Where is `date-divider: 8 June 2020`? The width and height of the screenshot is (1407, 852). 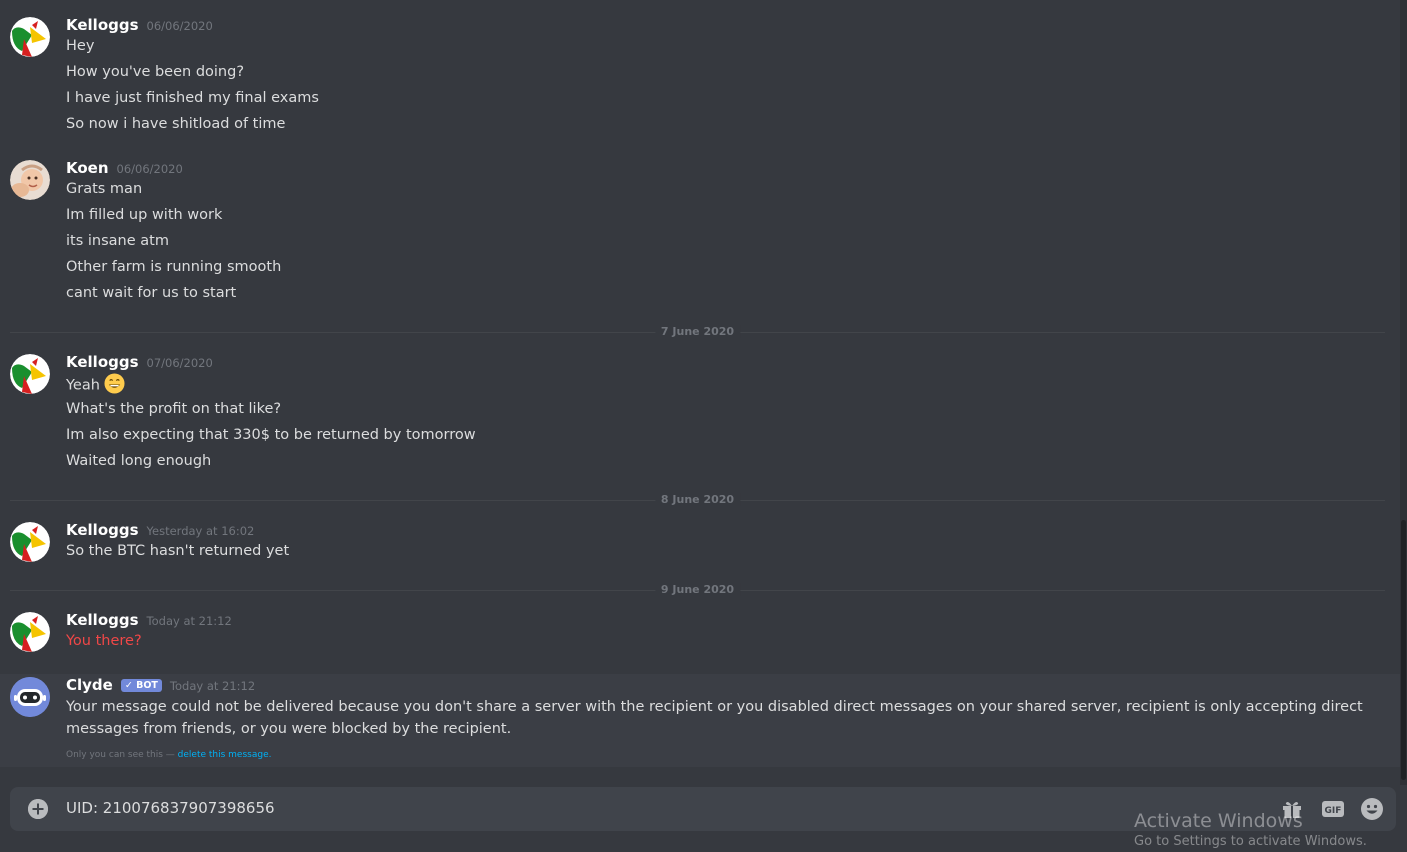
date-divider: 8 June 2020 is located at coordinates (697, 499).